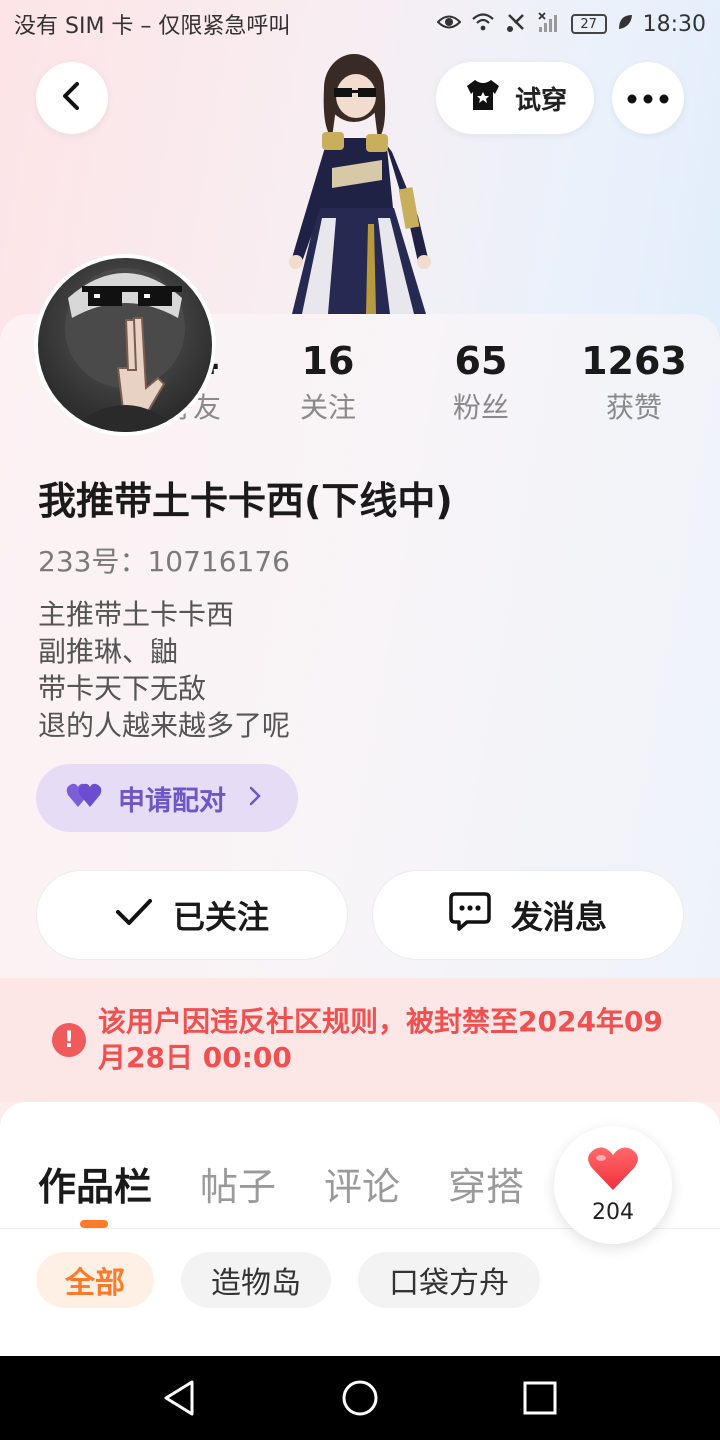 The width and height of the screenshot is (720, 1440). Describe the element at coordinates (588, 24) in the screenshot. I see `battery-indicator: 27` at that location.